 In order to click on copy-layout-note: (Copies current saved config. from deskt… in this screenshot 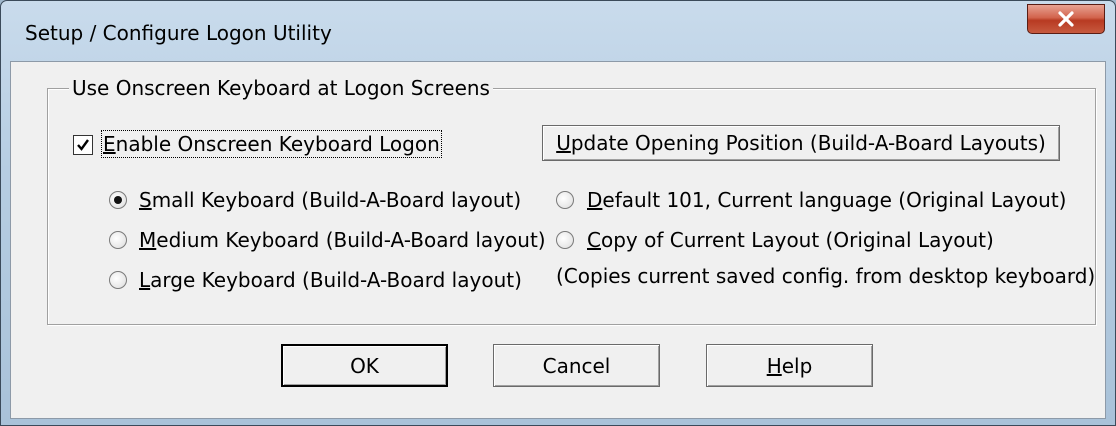, I will do `click(826, 276)`.